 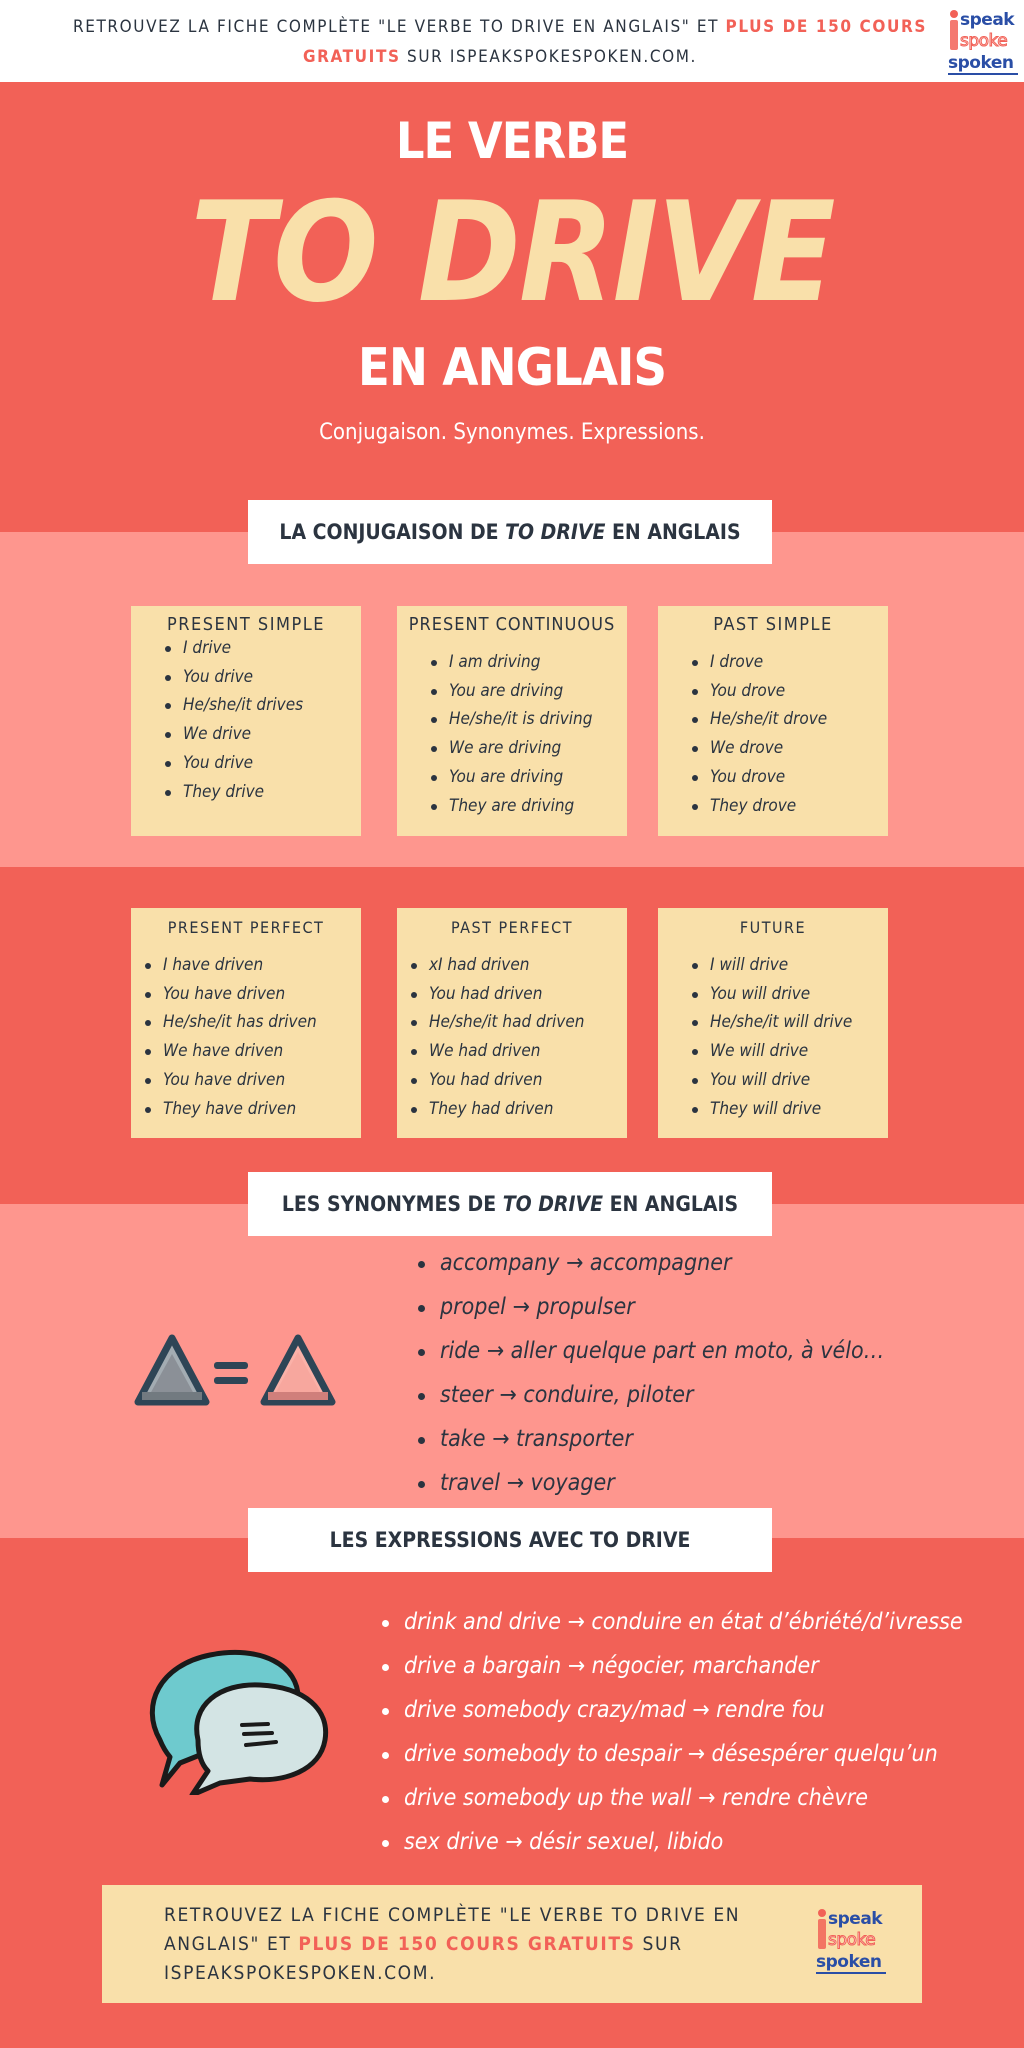 What do you see at coordinates (467, 1944) in the screenshot?
I see `promo-highlight: PLUS DE 150 COURS GRATUITS` at bounding box center [467, 1944].